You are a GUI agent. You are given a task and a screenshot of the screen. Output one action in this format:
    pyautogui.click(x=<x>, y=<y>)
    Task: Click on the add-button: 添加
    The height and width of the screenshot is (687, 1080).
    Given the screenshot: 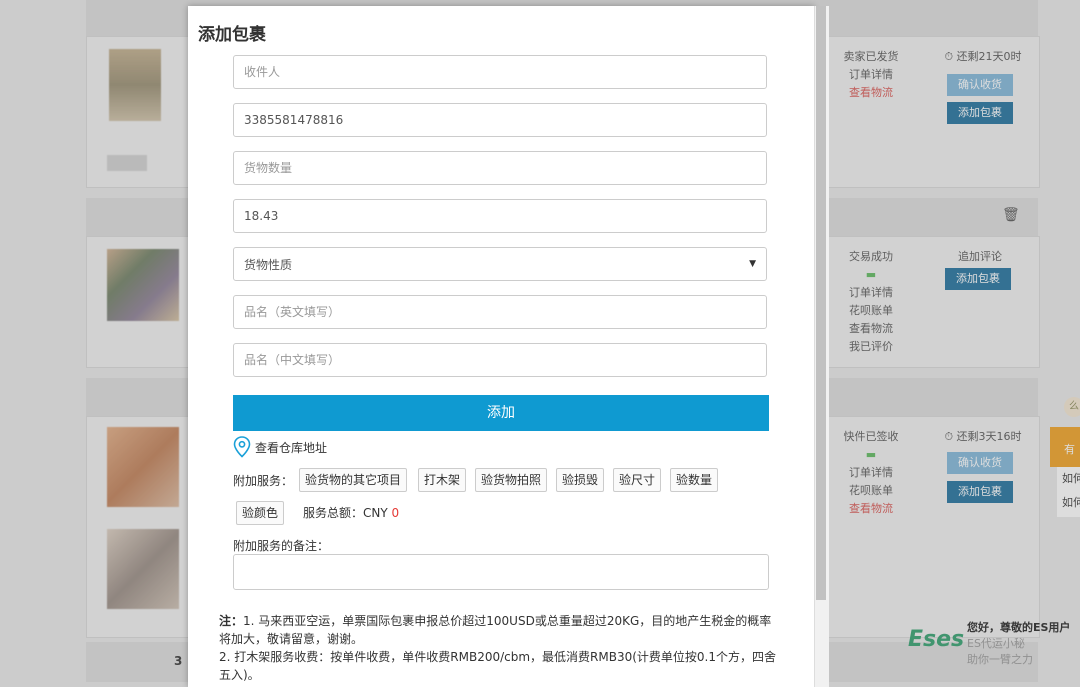 What is the action you would take?
    pyautogui.click(x=501, y=413)
    